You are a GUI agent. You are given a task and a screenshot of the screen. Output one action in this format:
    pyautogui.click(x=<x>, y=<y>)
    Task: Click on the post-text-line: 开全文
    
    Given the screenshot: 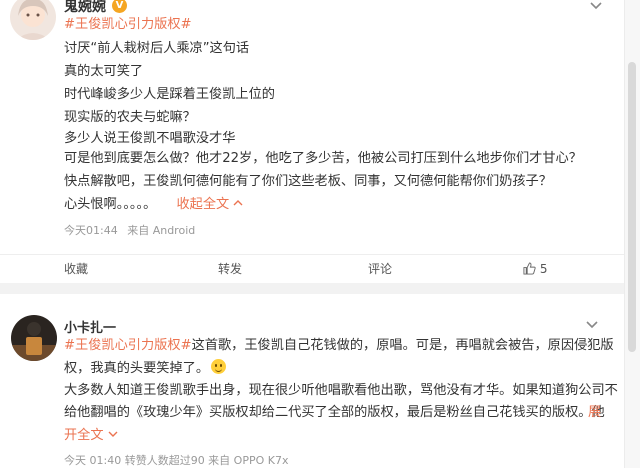 What is the action you would take?
    pyautogui.click(x=91, y=436)
    